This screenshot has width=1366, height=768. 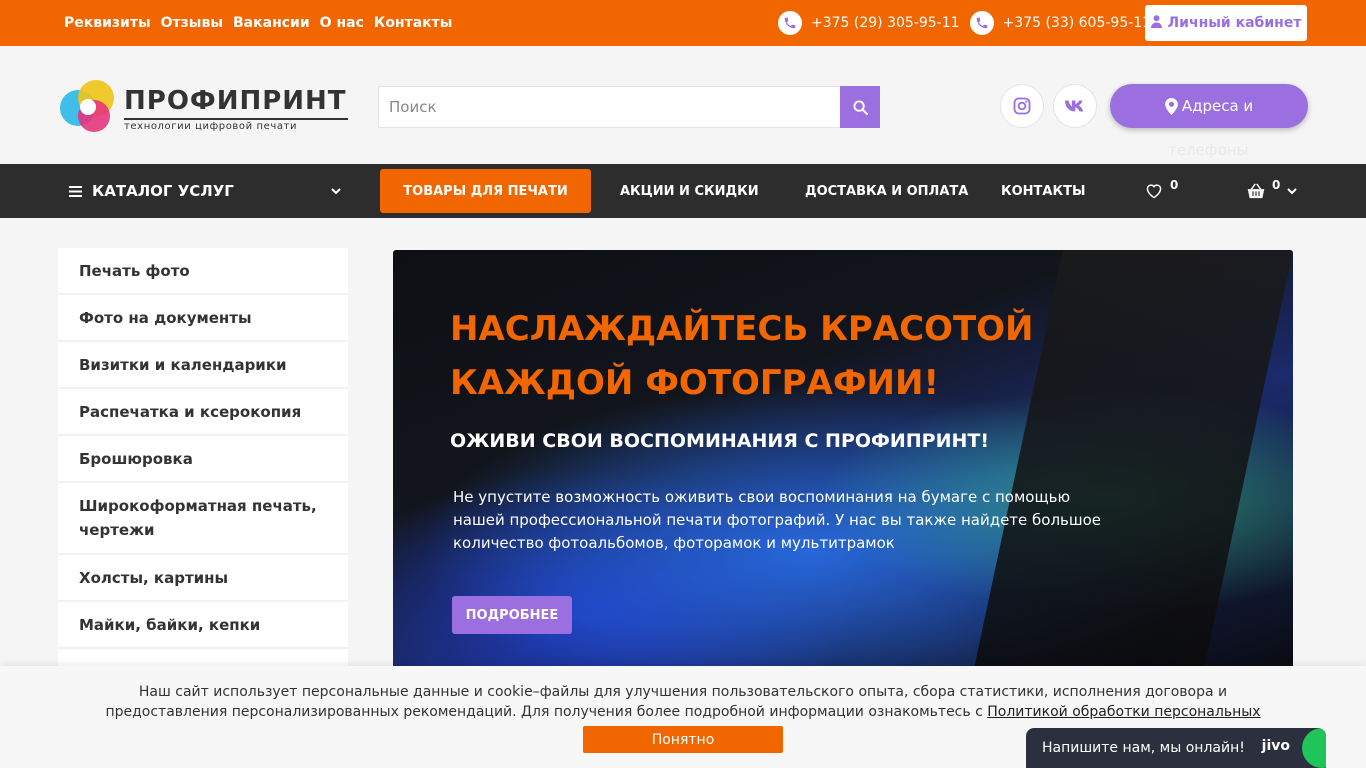 What do you see at coordinates (1234, 23) in the screenshot?
I see `cabinet-label: Личный кабинет` at bounding box center [1234, 23].